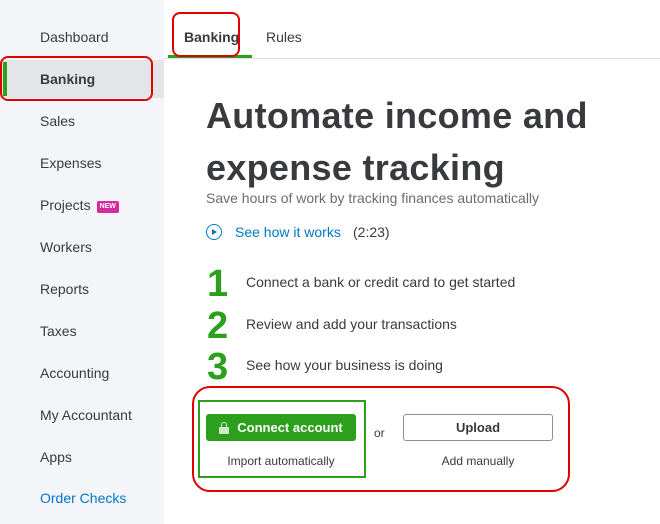 The image size is (660, 524). I want to click on step-number-3: 3, so click(218, 367).